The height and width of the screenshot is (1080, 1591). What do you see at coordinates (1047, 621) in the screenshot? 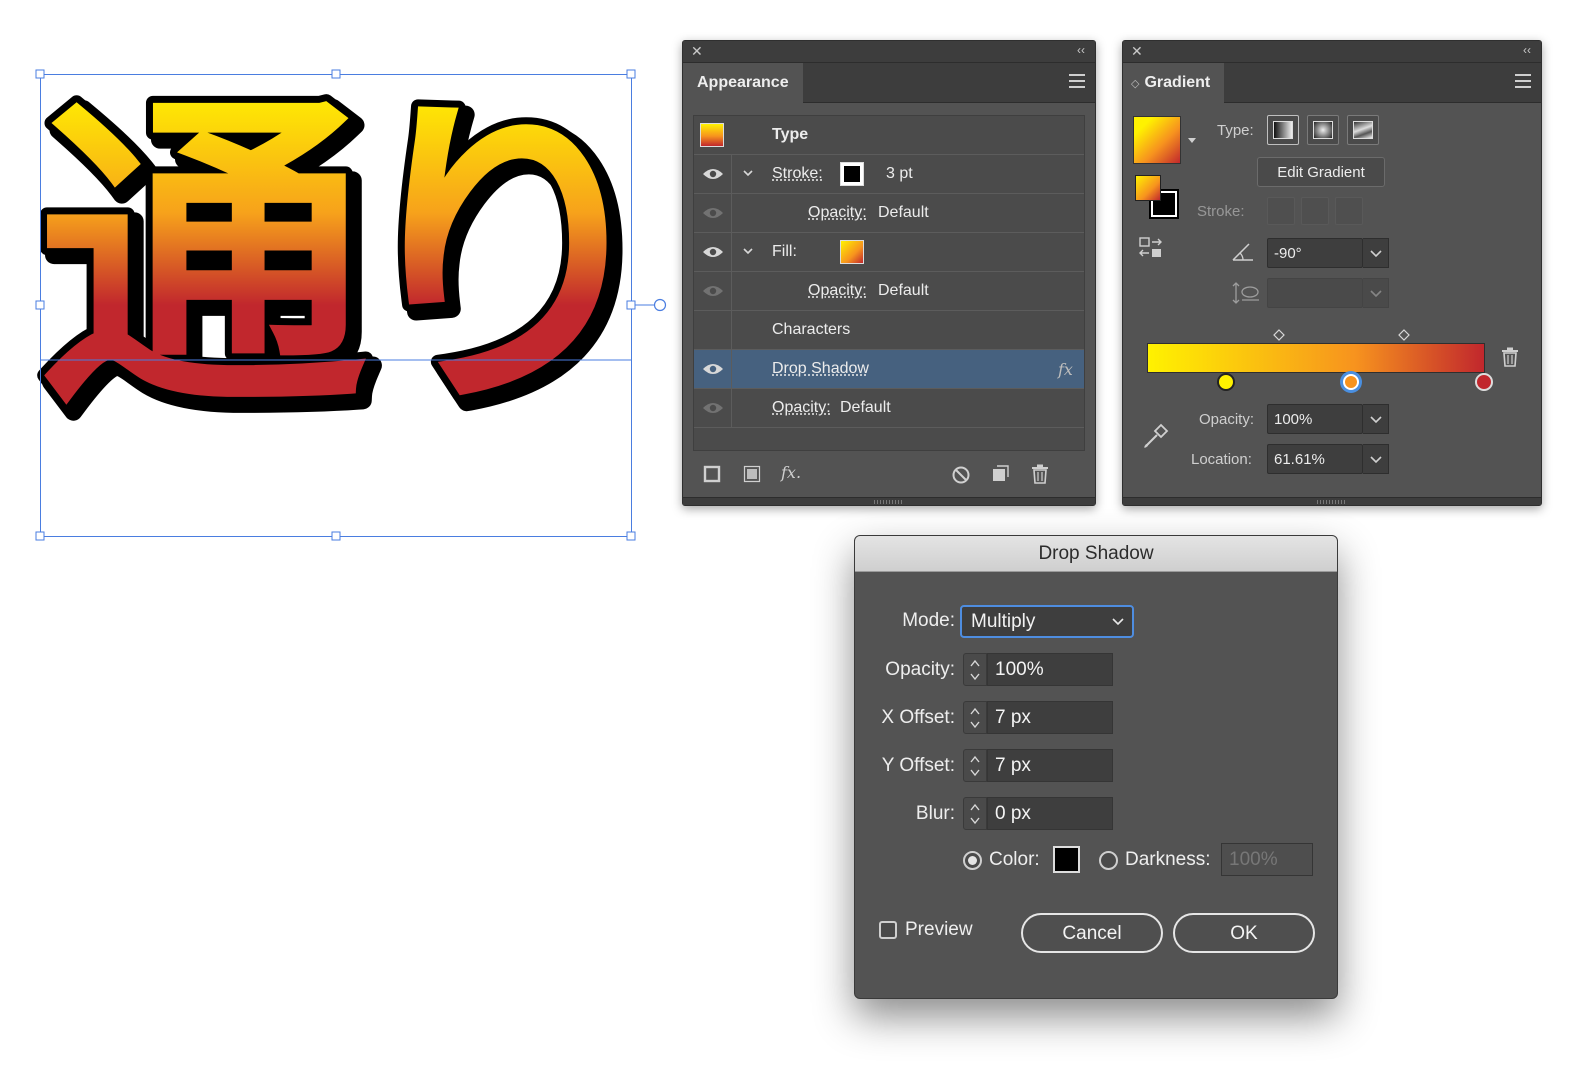
I see `mode-select: Multiply` at bounding box center [1047, 621].